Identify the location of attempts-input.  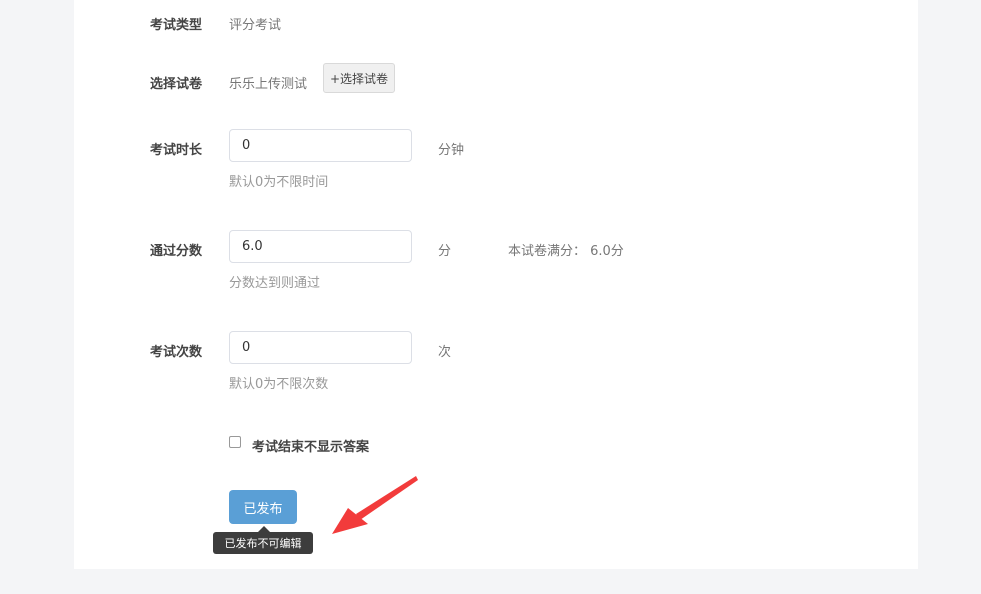
(320, 347).